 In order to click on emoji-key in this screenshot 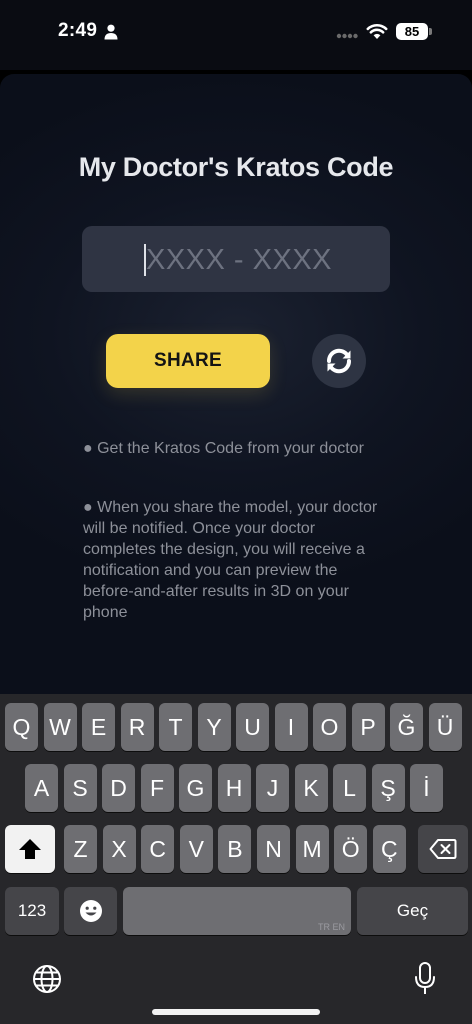, I will do `click(90, 911)`.